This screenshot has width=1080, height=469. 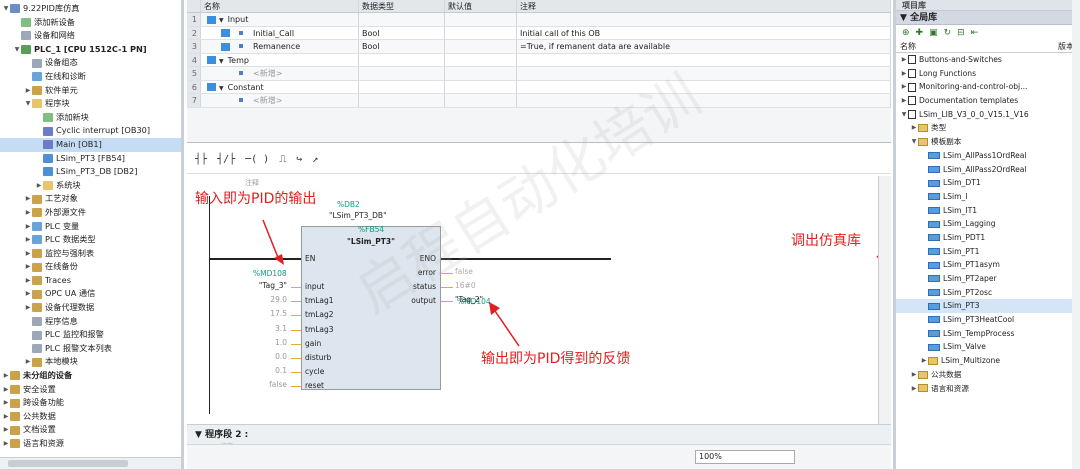 What do you see at coordinates (299, 159) in the screenshot?
I see `ladder-tool-button: ↪` at bounding box center [299, 159].